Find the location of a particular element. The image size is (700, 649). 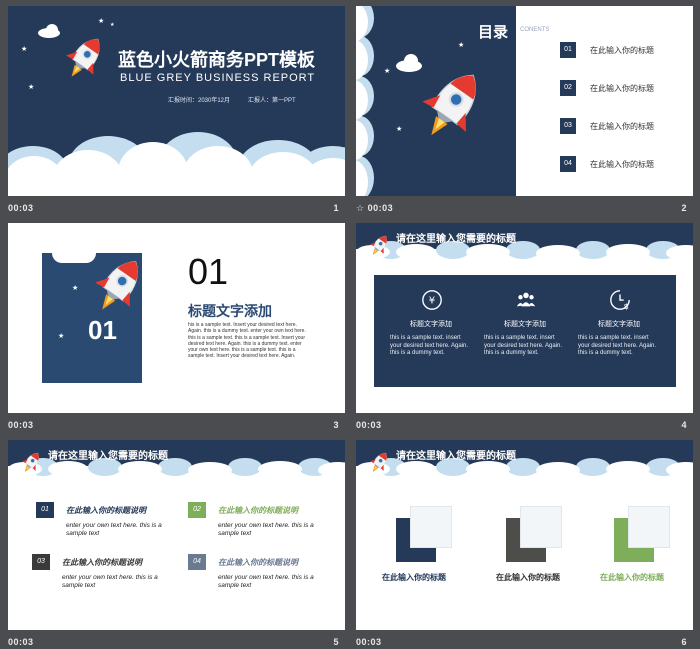

slide-thumbnail-6: 请在这里输入您需要的标题 在此输入你的标题 在此输入你的标题 在此输入你的标题 is located at coordinates (524, 535).